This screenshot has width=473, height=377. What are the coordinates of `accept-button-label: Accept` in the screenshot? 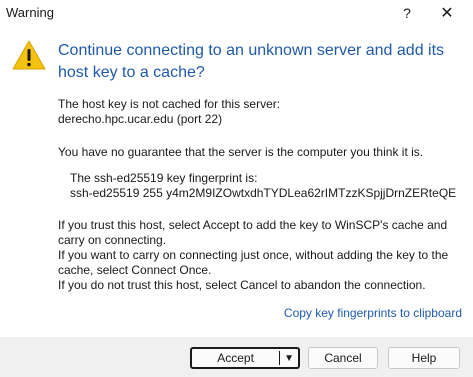 It's located at (235, 358).